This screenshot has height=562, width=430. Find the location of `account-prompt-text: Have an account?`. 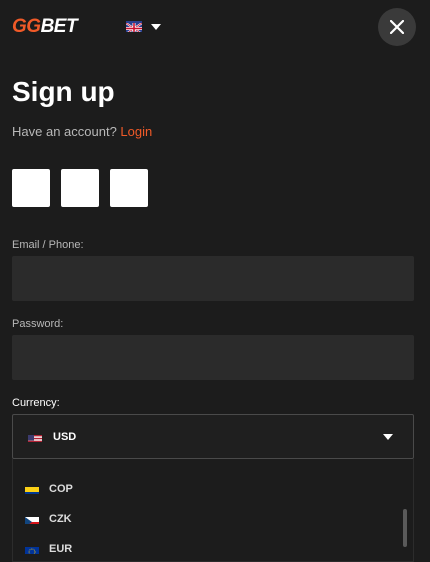

account-prompt-text: Have an account? is located at coordinates (66, 131).